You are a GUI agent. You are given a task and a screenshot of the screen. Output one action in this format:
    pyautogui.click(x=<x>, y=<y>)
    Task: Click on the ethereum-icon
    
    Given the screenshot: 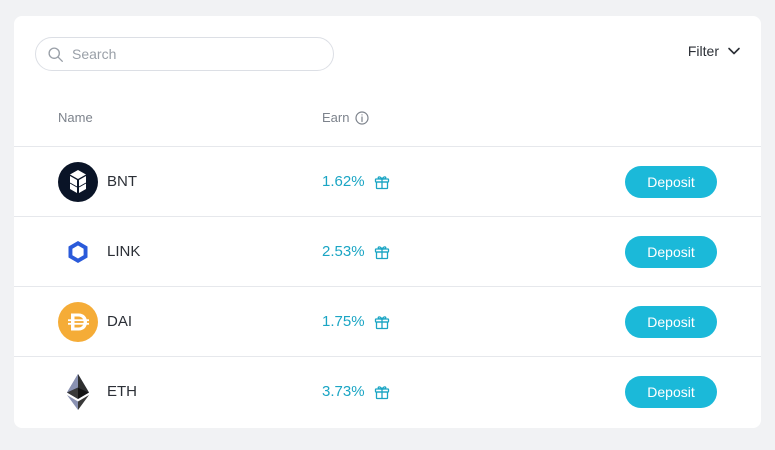 What is the action you would take?
    pyautogui.click(x=78, y=392)
    